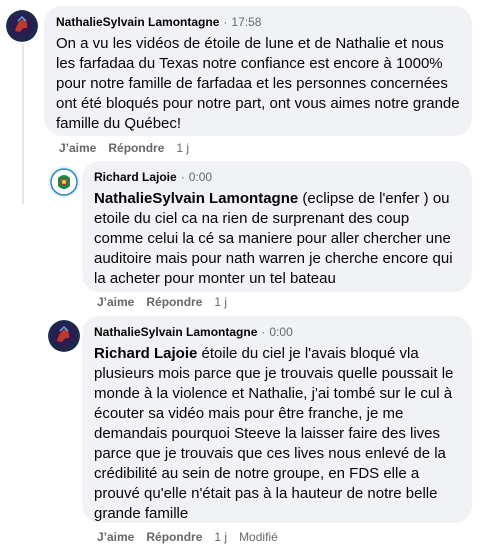 The height and width of the screenshot is (552, 481). I want to click on thread-connector, so click(23, 124).